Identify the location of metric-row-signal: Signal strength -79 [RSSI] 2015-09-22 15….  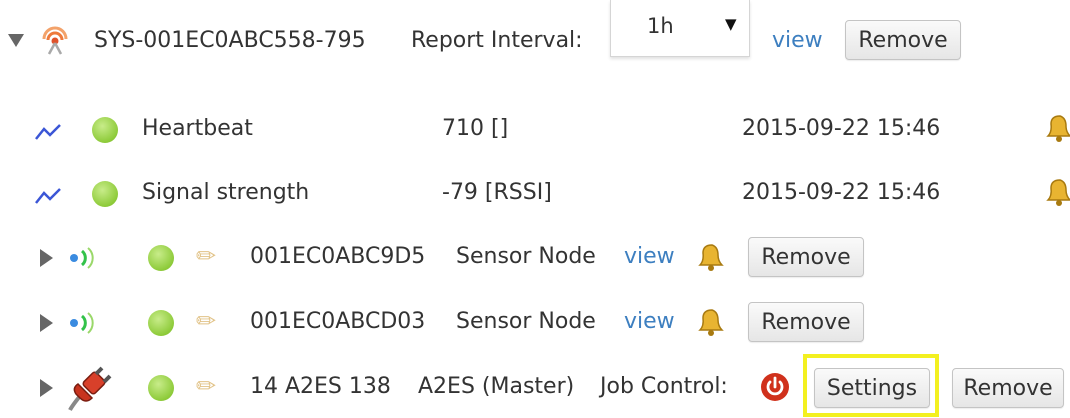
(535, 192).